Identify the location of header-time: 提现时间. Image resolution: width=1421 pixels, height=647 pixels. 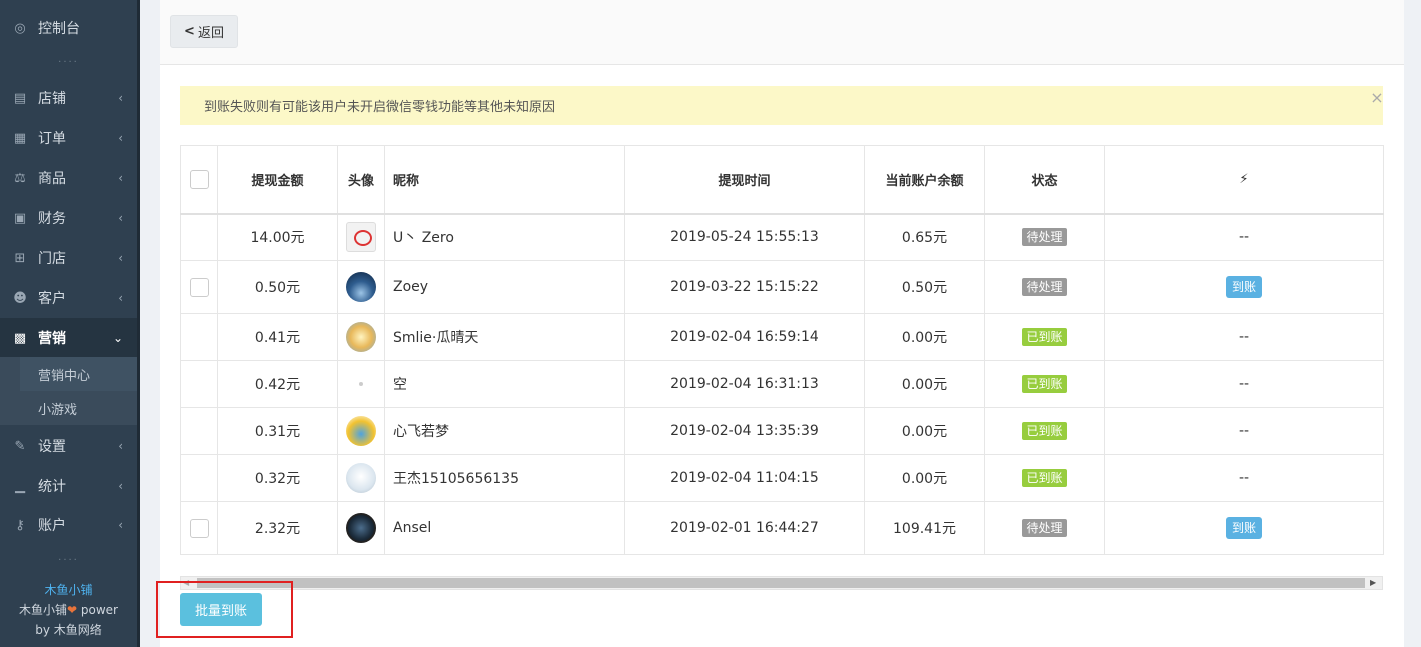
(744, 180).